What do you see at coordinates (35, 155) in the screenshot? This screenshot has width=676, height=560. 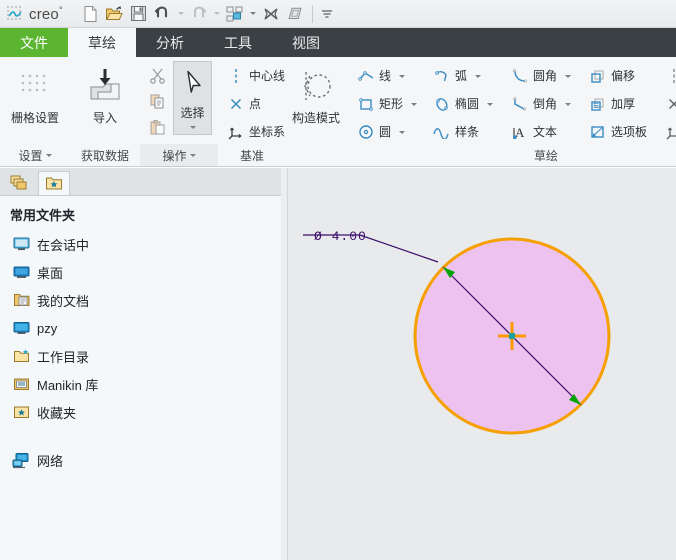 I see `ribbon-group-settings-caption: 设置` at bounding box center [35, 155].